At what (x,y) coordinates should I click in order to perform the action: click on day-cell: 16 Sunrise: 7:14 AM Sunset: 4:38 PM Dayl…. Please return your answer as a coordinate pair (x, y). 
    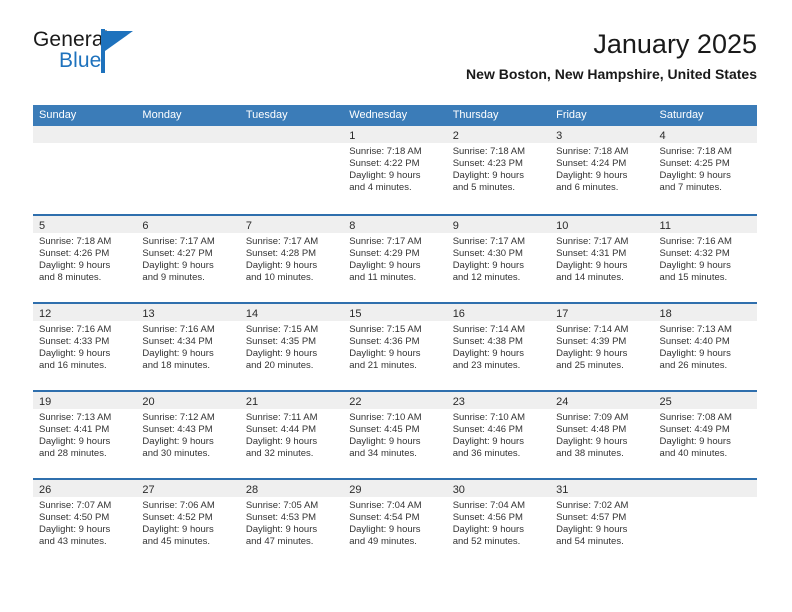
    Looking at the image, I should click on (498, 347).